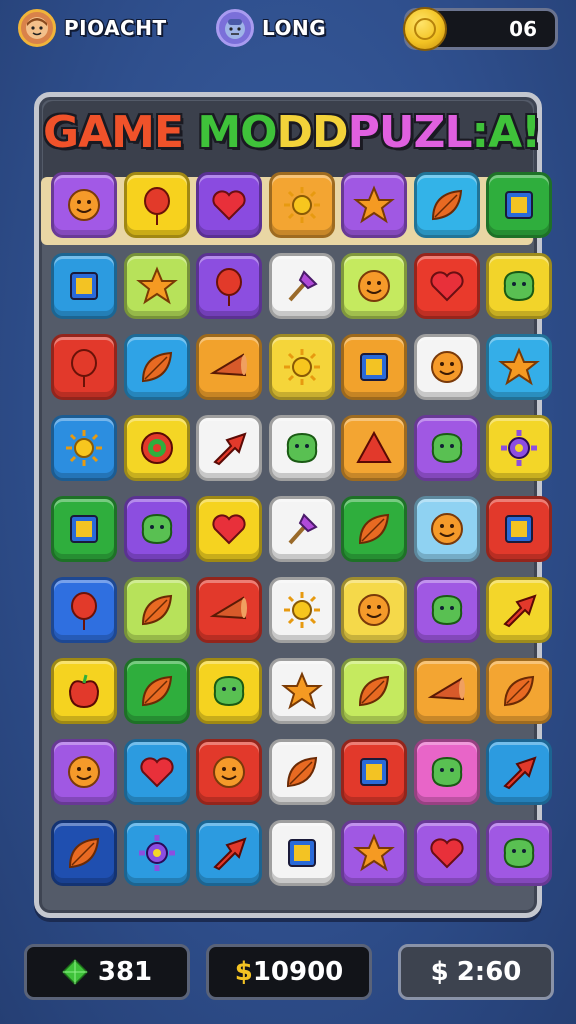  Describe the element at coordinates (489, 972) in the screenshot. I see `timer-value: 2:60` at that location.